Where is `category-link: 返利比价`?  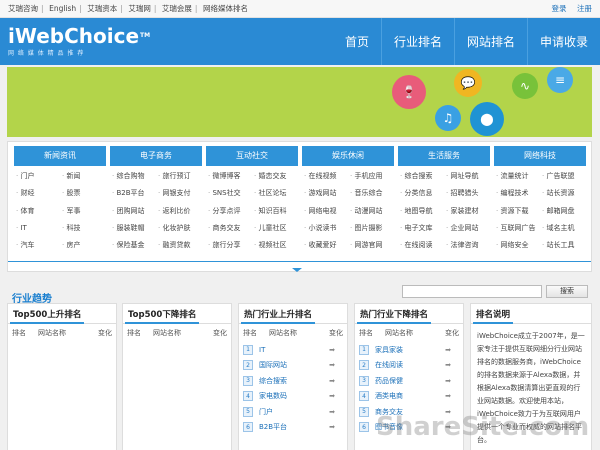
category-link: 返利比价 is located at coordinates (179, 211).